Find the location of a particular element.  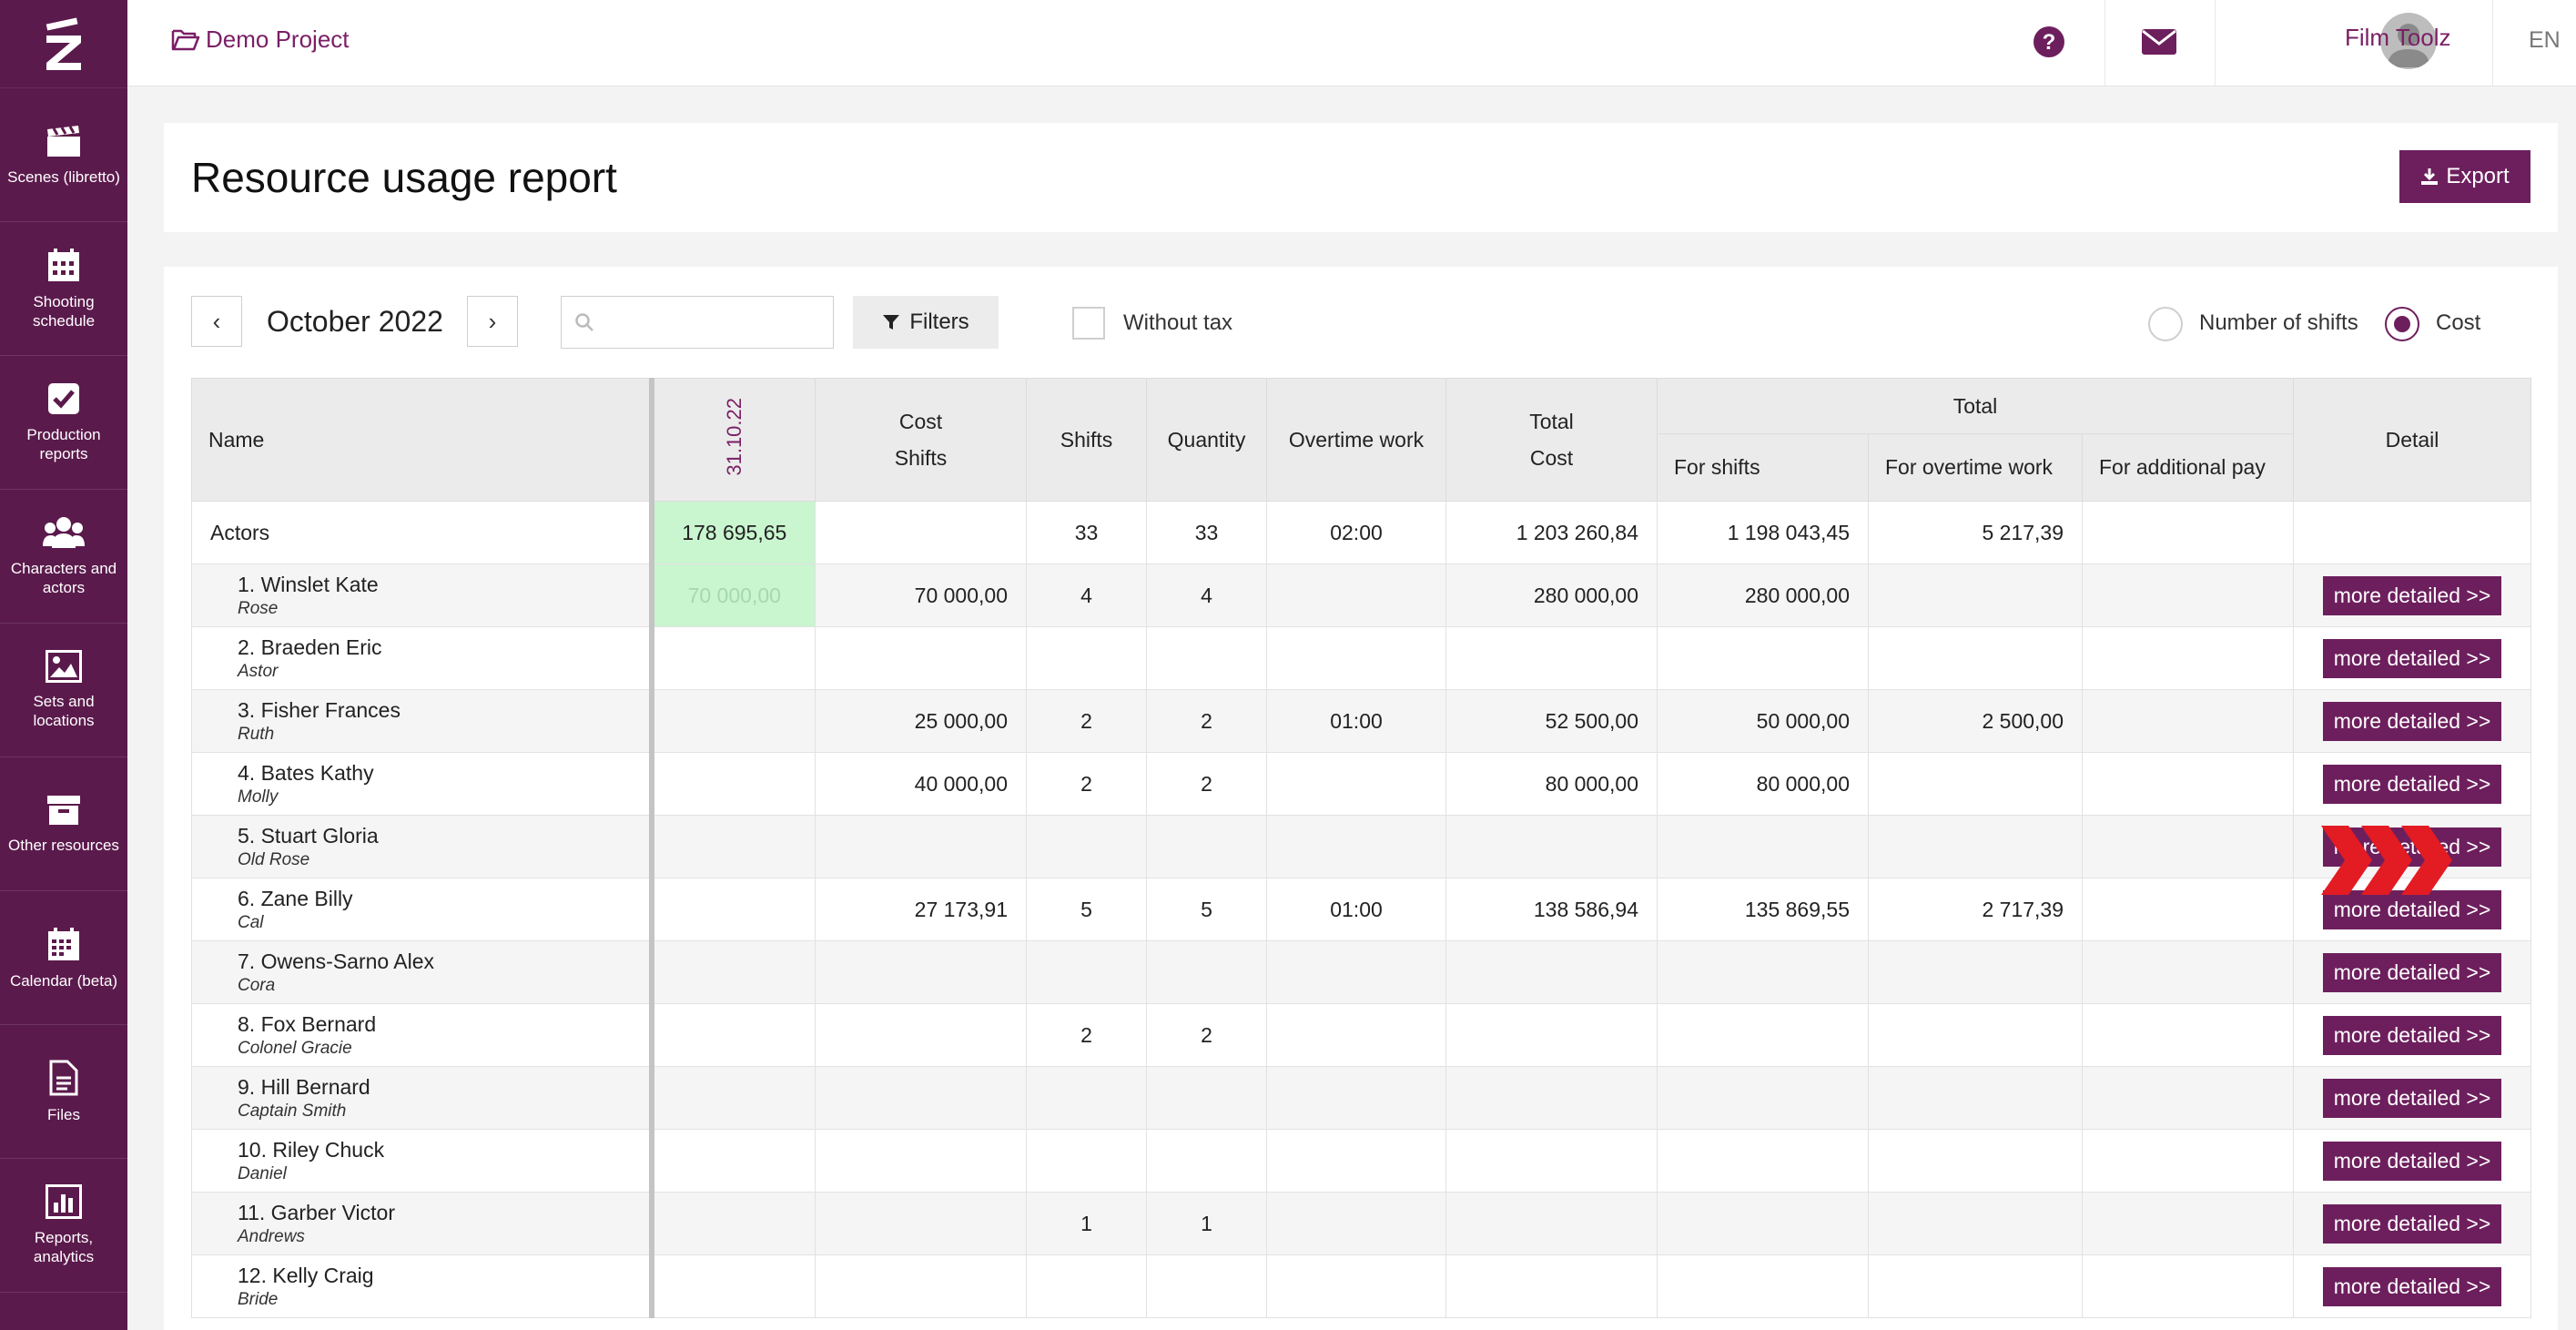

column-header-date: 31.10.22 is located at coordinates (732, 440).